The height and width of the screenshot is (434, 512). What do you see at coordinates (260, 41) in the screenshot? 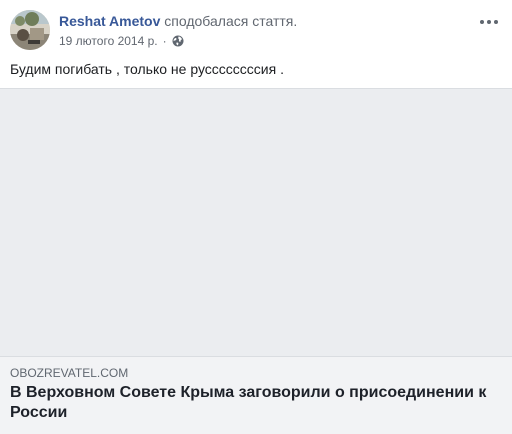
I see `post-subtitle: 19 лютого 2014 р. ·` at bounding box center [260, 41].